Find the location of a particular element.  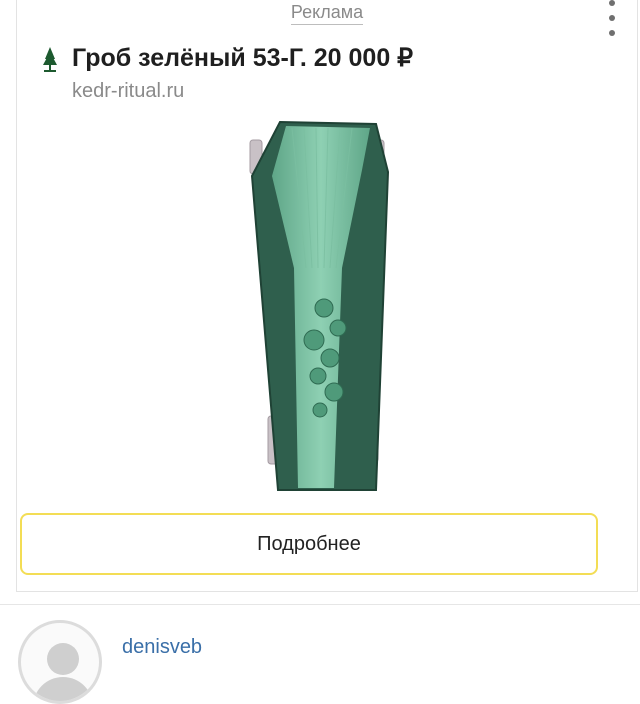

ad-domain: kedr-ritual.ru is located at coordinates (128, 91).